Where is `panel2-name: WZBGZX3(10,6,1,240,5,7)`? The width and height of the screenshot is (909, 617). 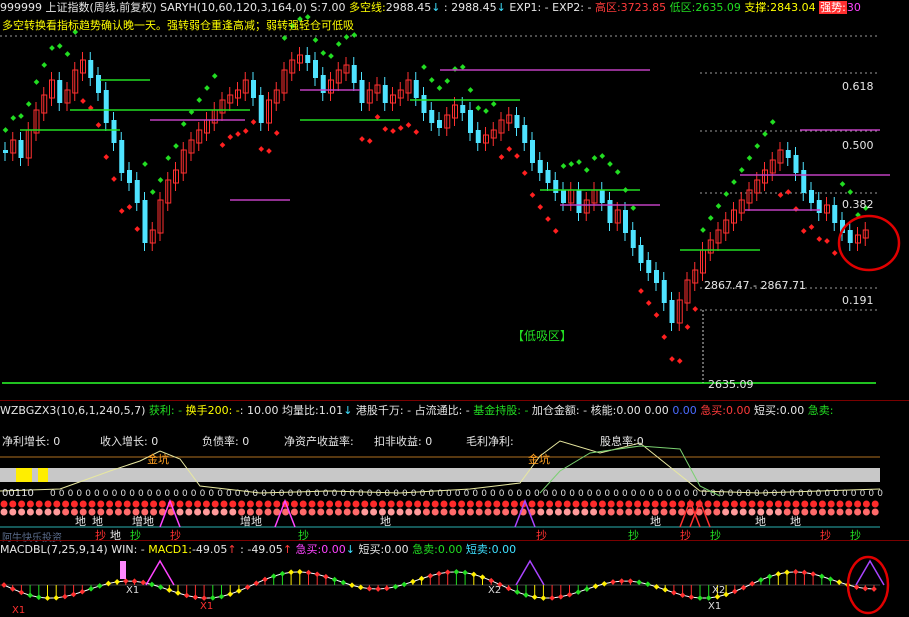
panel2-name: WZBGZX3(10,6,1,240,5,7) is located at coordinates (73, 410).